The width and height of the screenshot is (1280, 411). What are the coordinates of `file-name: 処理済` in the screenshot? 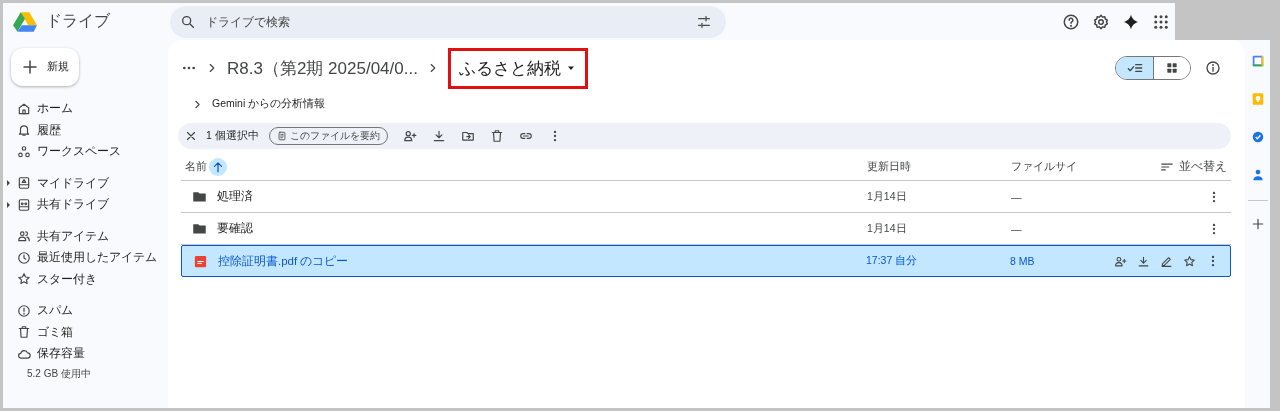 It's located at (235, 196).